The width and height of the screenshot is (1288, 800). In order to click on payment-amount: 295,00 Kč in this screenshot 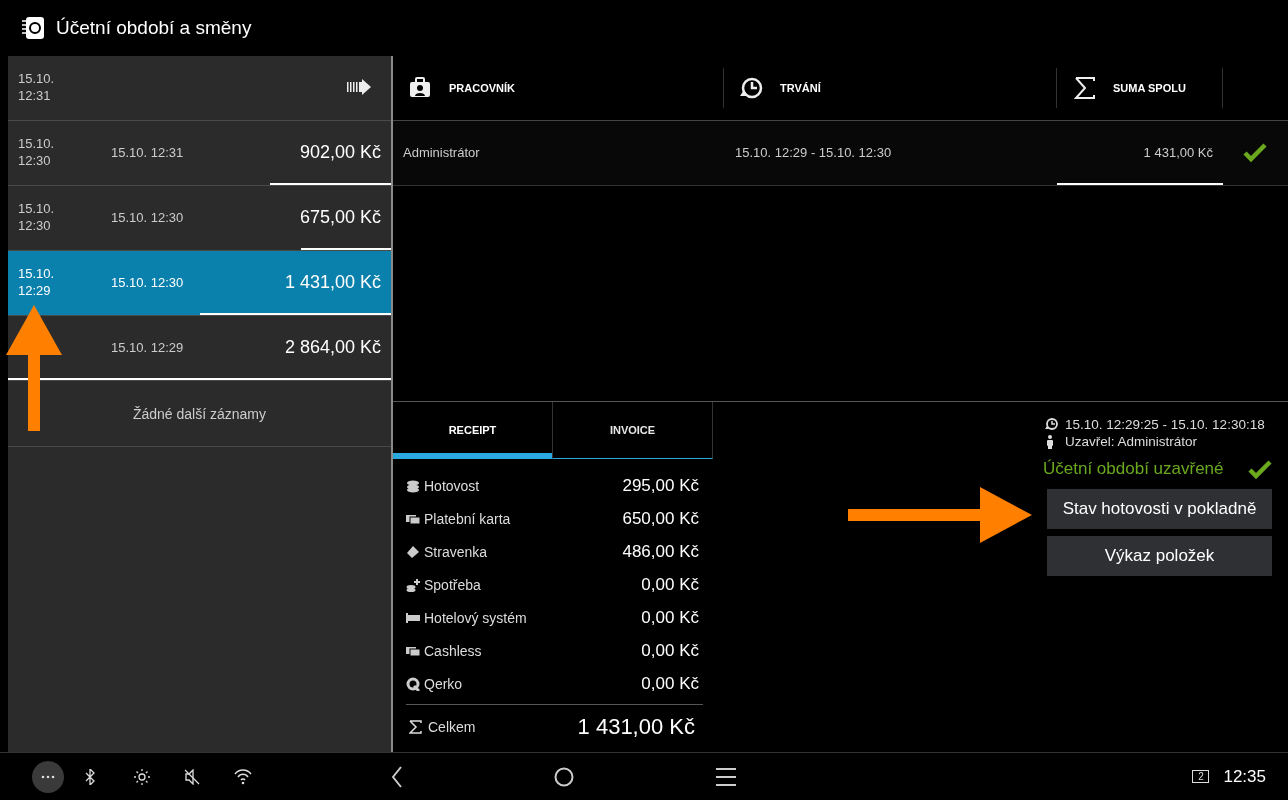, I will do `click(661, 485)`.